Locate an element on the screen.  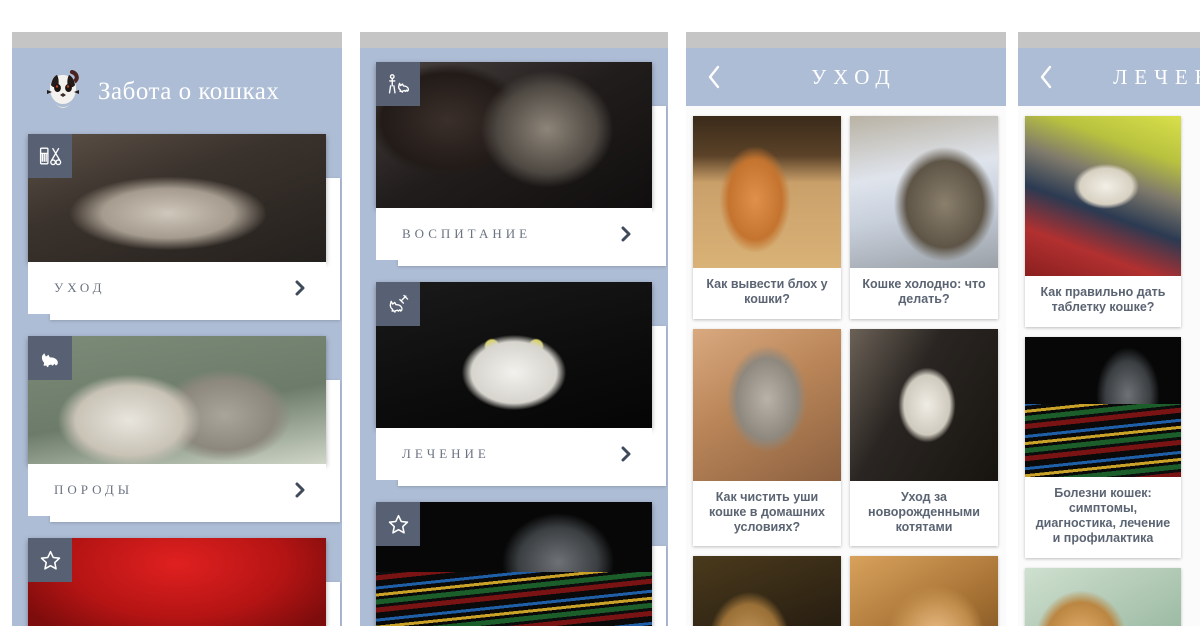
menu-card-vospitanie: ВОСПИТАНИЕ is located at coordinates (521, 164).